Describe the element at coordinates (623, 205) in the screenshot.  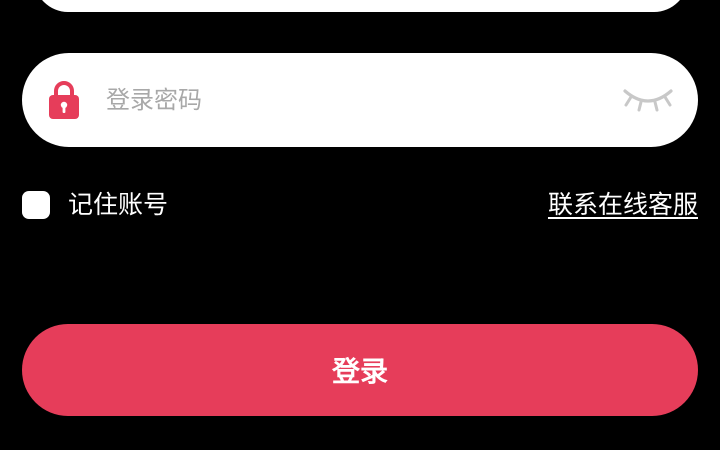
I see `contact-support-link: 联系在线客服` at that location.